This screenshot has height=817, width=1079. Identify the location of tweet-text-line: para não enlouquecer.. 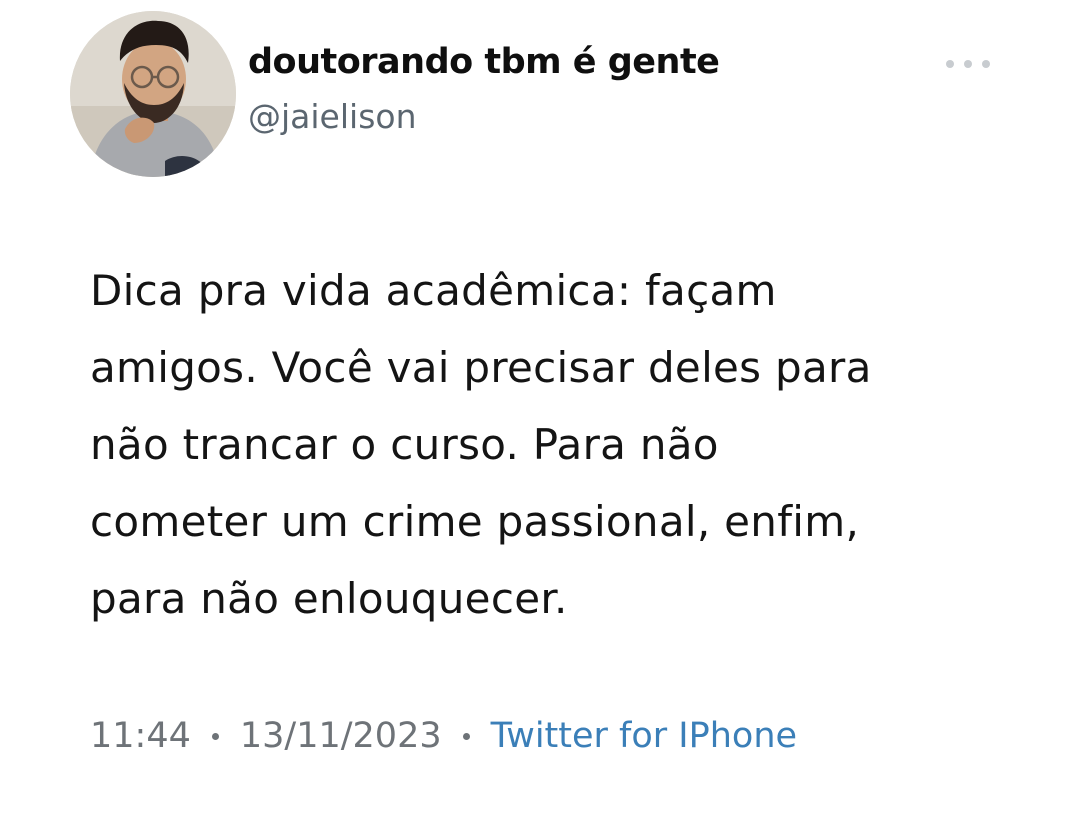
(329, 598).